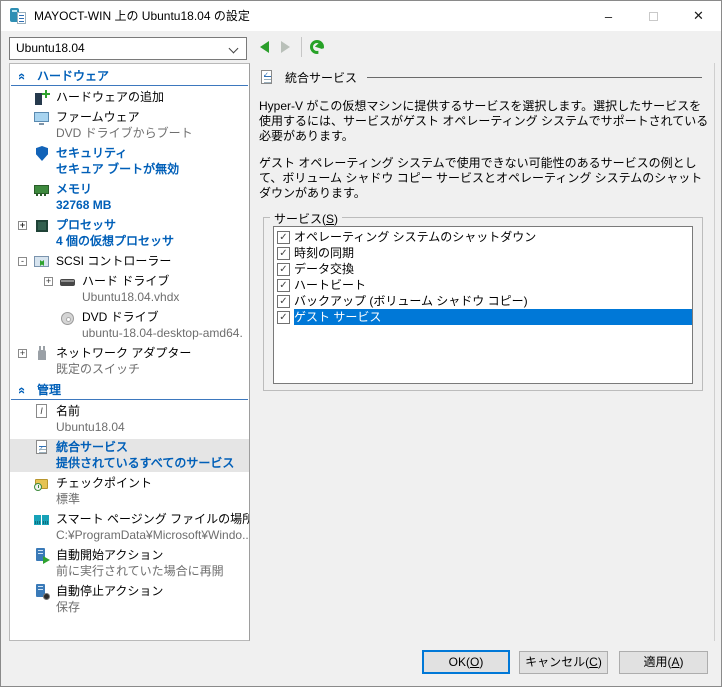 This screenshot has width=722, height=687. I want to click on sidebar-item-auto-stop: 自動停止アクション, so click(129, 591).